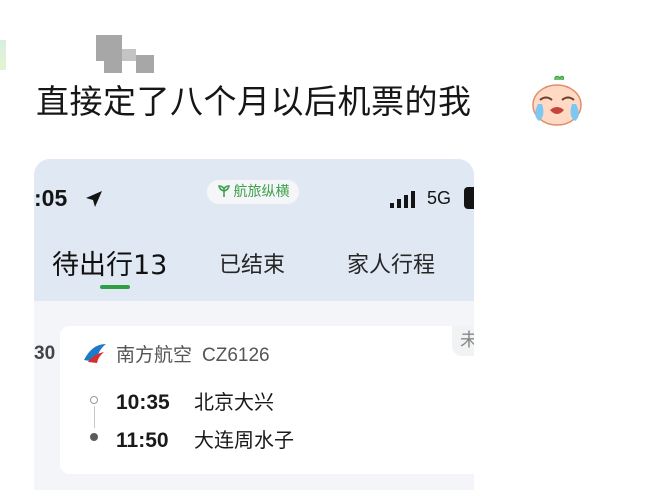  I want to click on route-connector, so click(94, 417).